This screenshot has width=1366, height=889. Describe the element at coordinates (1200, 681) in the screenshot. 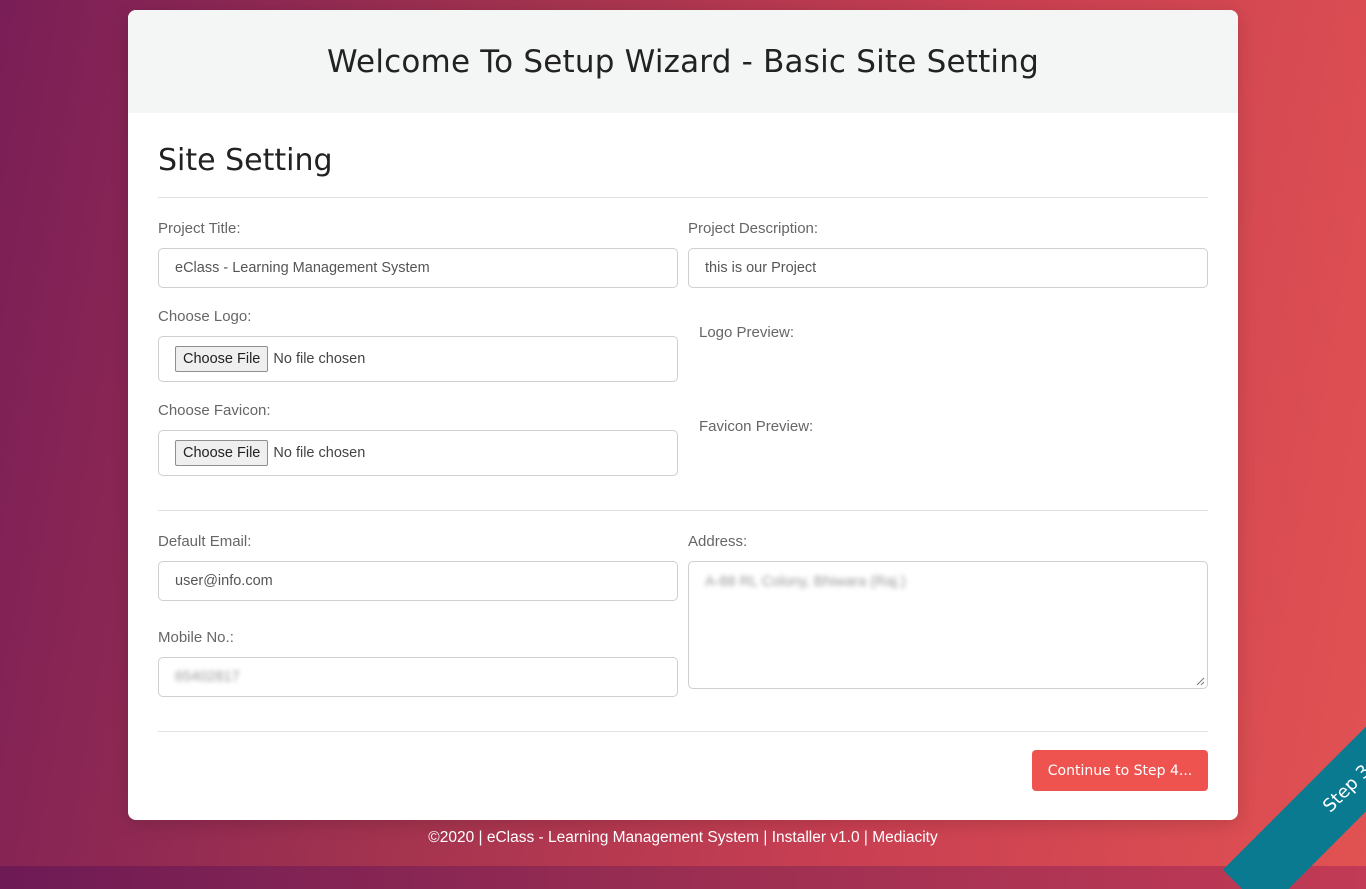

I see `resize-grip-icon` at that location.